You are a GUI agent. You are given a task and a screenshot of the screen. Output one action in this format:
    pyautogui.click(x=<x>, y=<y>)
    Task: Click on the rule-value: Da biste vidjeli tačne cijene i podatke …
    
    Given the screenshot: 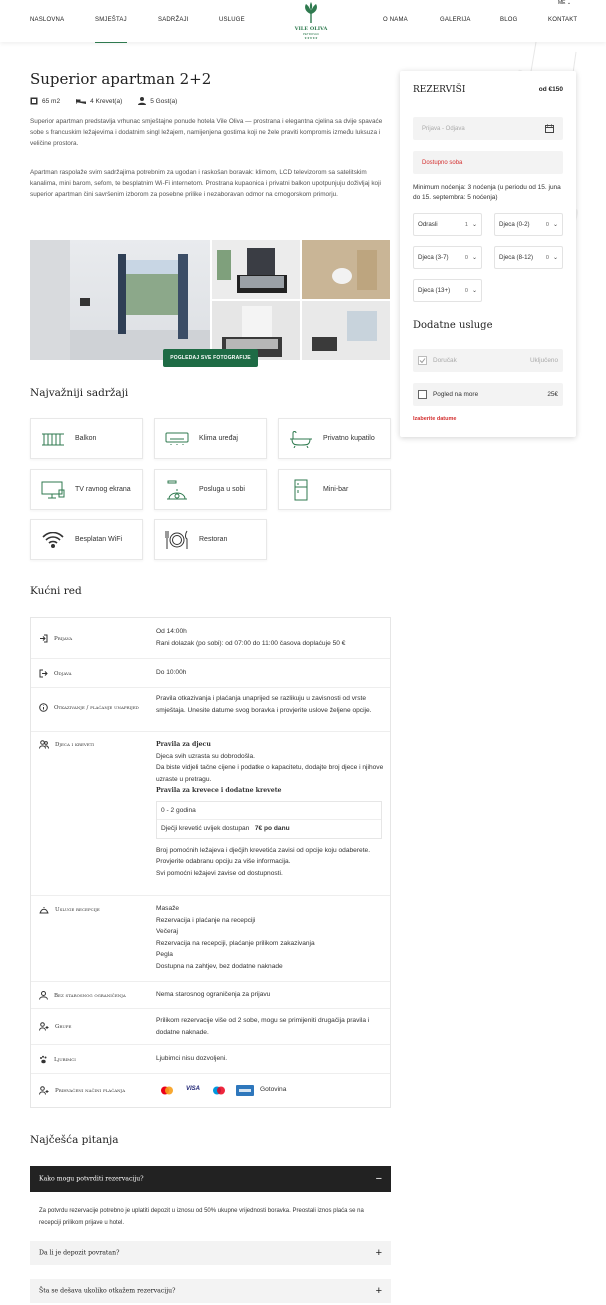 What is the action you would take?
    pyautogui.click(x=270, y=773)
    